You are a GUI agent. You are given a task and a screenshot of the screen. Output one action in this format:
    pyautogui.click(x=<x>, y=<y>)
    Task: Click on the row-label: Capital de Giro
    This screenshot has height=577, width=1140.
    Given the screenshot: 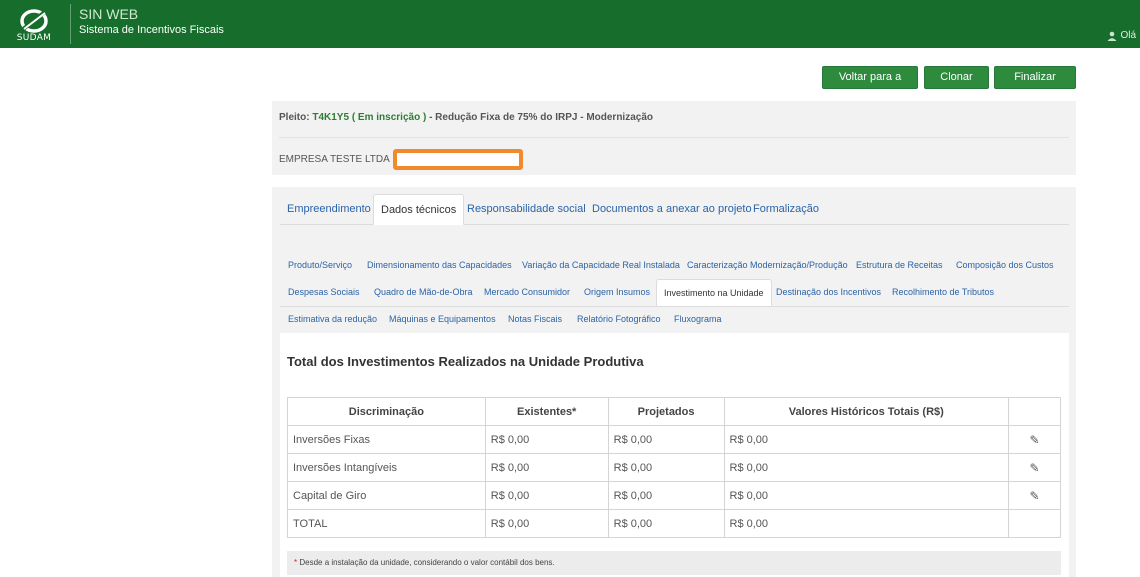 What is the action you would take?
    pyautogui.click(x=386, y=495)
    